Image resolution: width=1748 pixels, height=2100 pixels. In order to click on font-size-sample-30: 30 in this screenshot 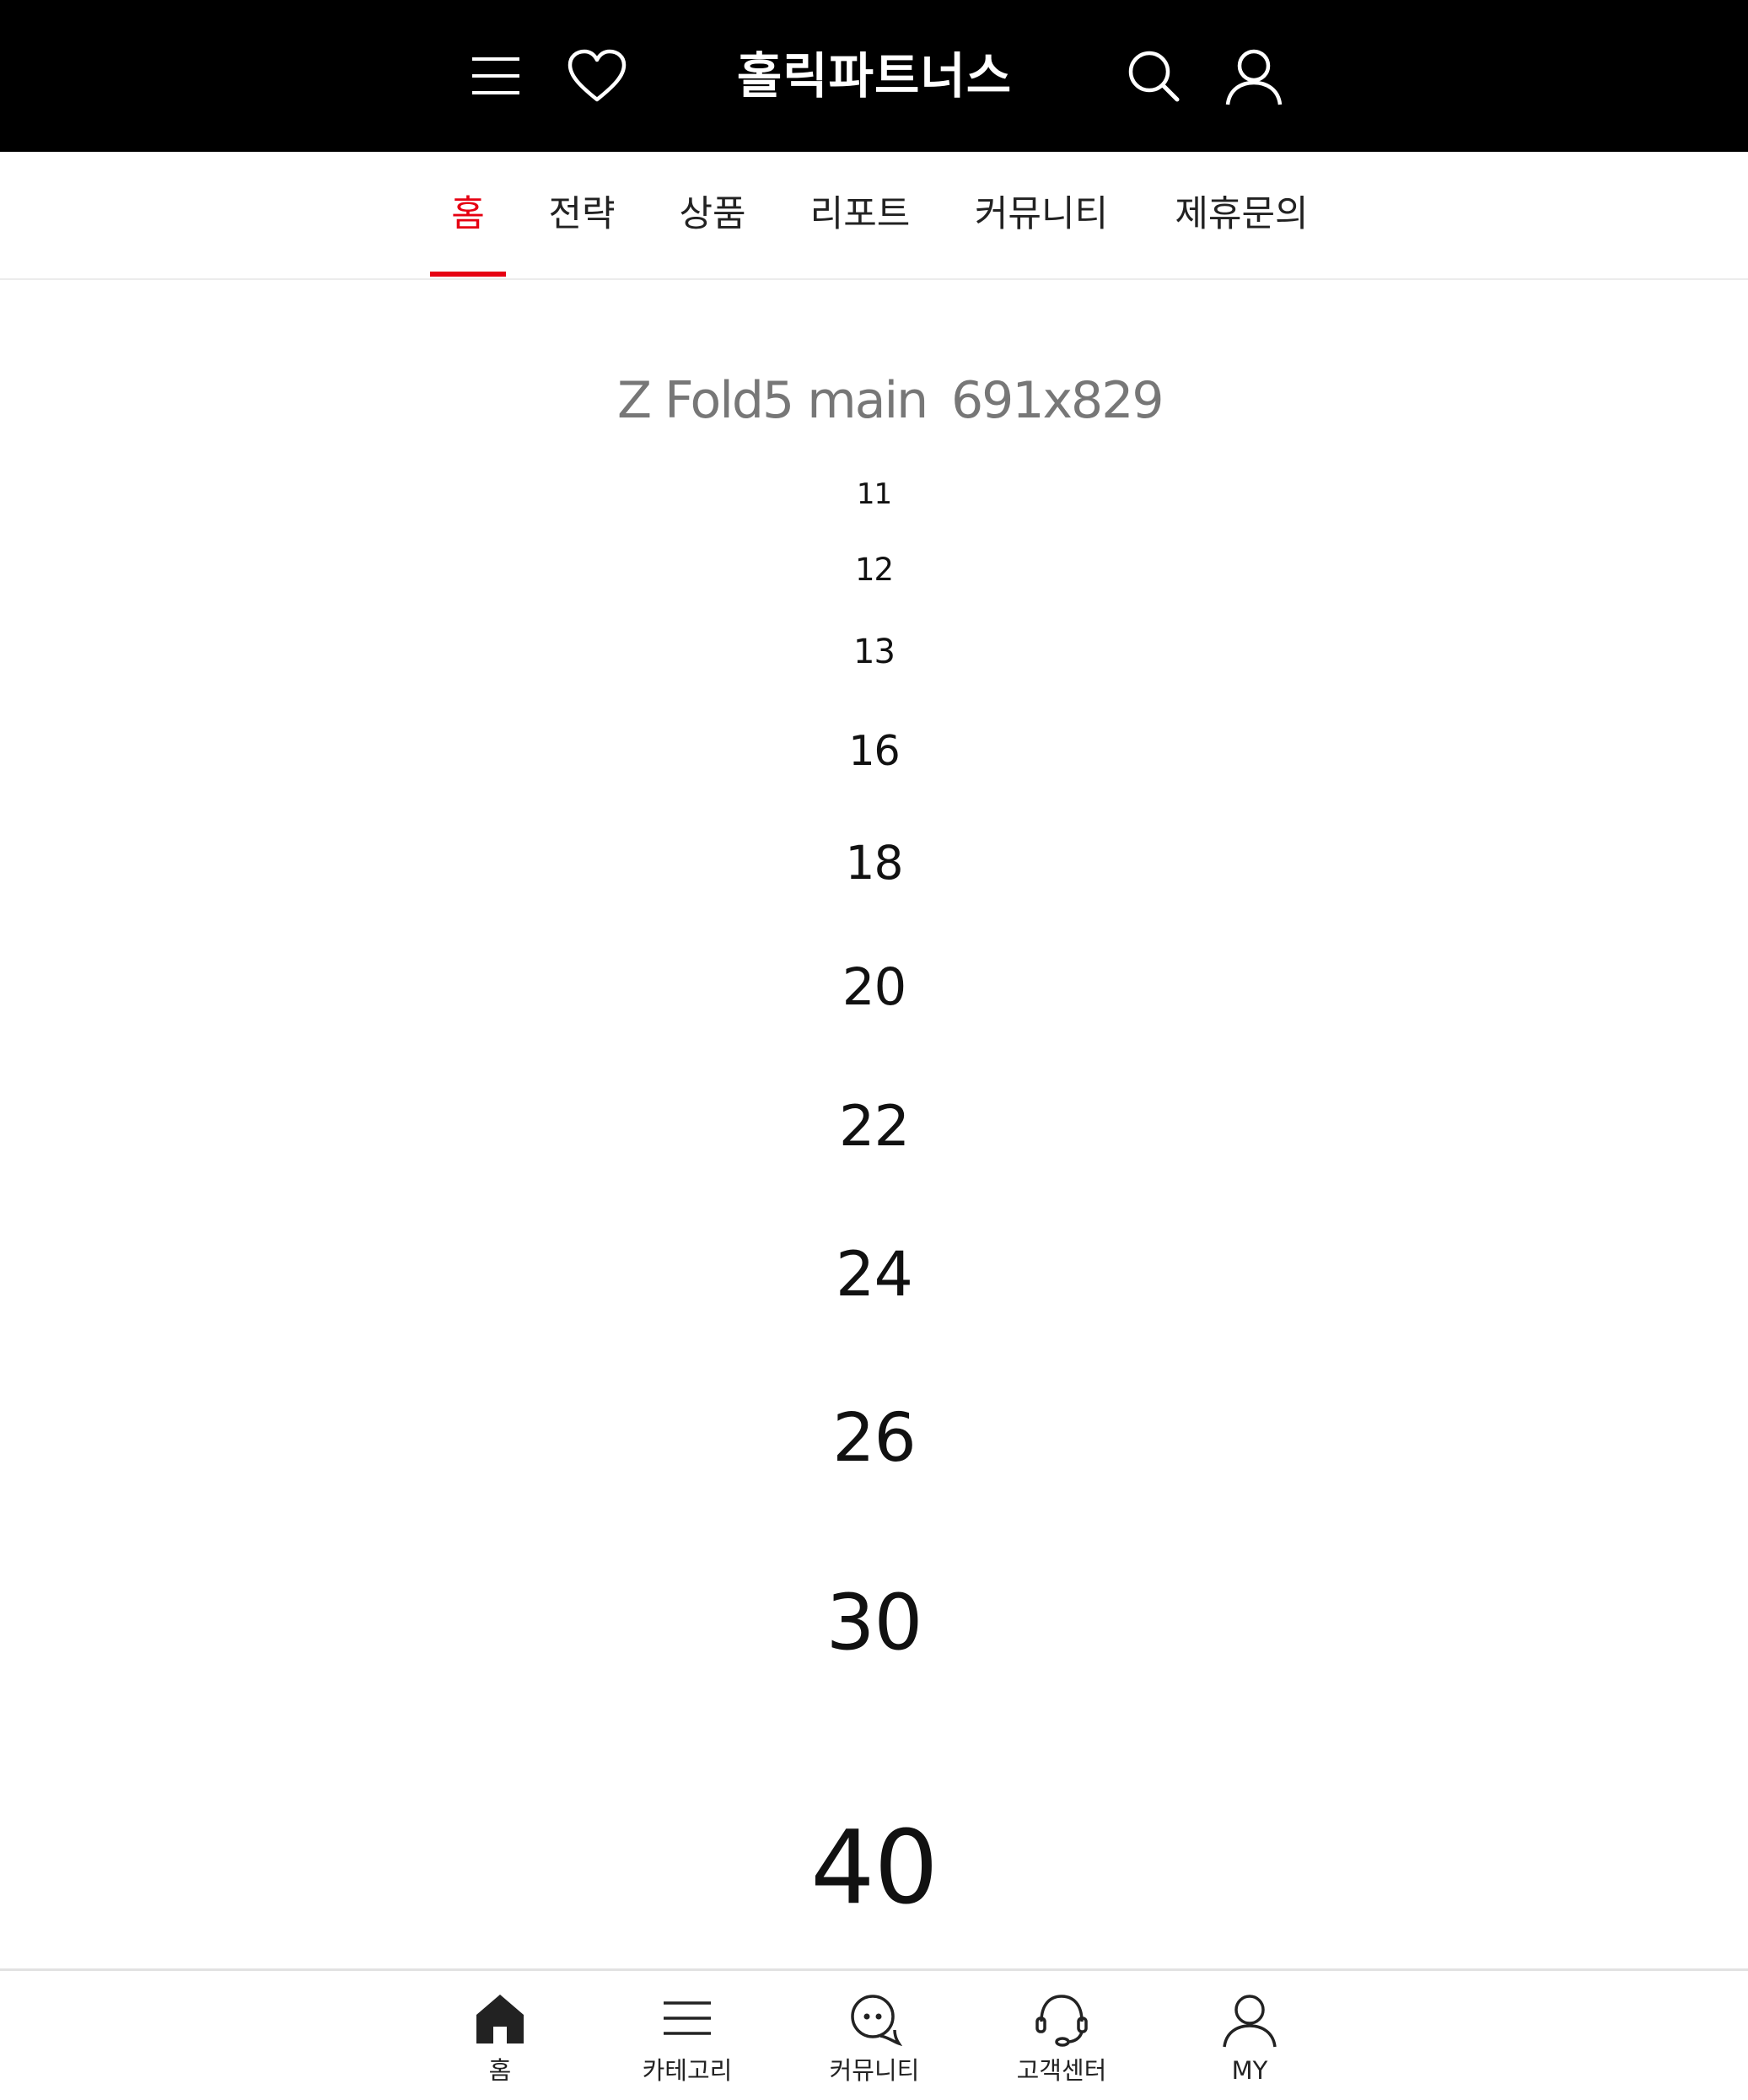, I will do `click(874, 1623)`.